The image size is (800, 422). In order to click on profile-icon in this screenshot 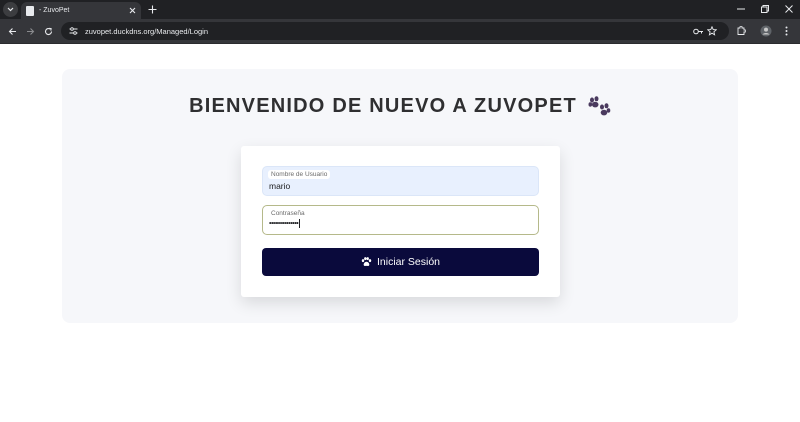, I will do `click(766, 31)`.